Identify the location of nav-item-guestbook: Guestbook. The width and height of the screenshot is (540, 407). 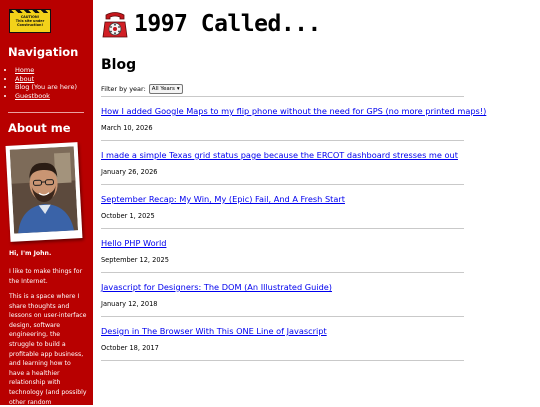
(46, 96).